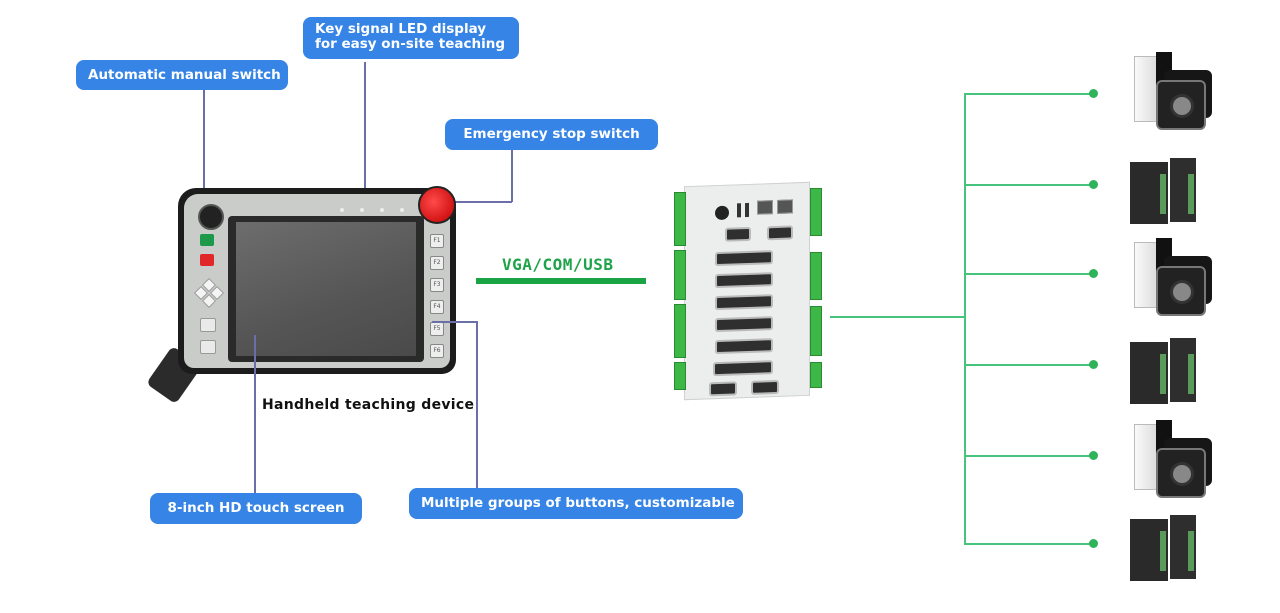 The width and height of the screenshot is (1280, 613). What do you see at coordinates (437, 307) in the screenshot?
I see `function-key-f4: F4` at bounding box center [437, 307].